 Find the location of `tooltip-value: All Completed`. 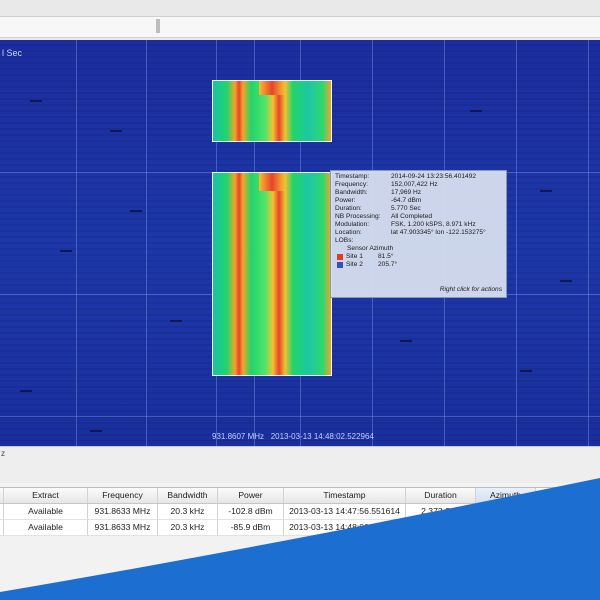

tooltip-value: All Completed is located at coordinates (412, 216).